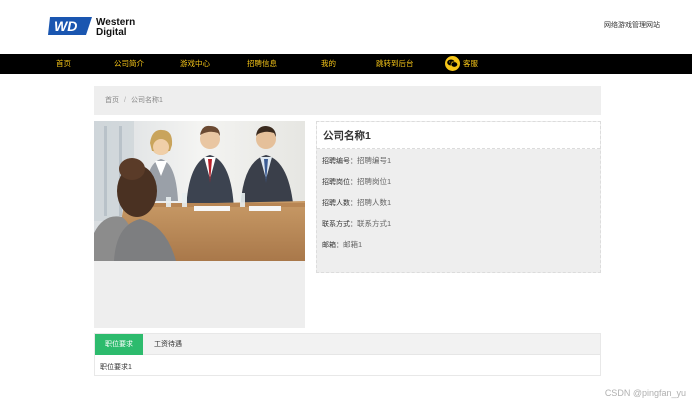 The image size is (692, 408). I want to click on detail-row-position: 招聘岗位：招聘岗位1, so click(356, 181).